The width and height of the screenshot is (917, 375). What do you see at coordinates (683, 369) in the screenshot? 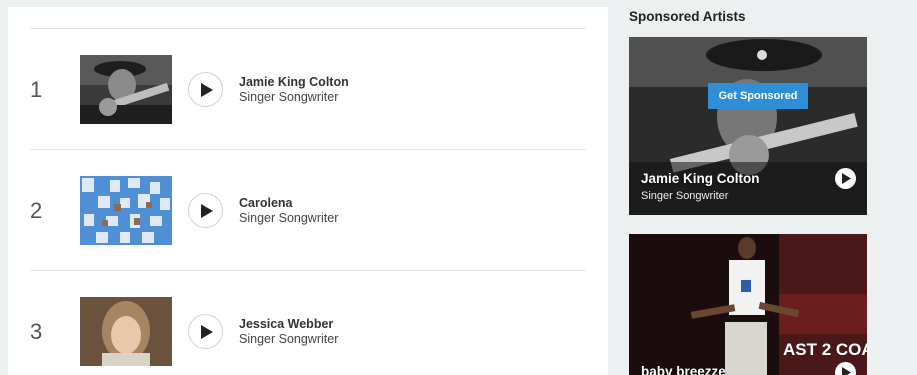
I see `card-artist-name: baby breezze` at bounding box center [683, 369].